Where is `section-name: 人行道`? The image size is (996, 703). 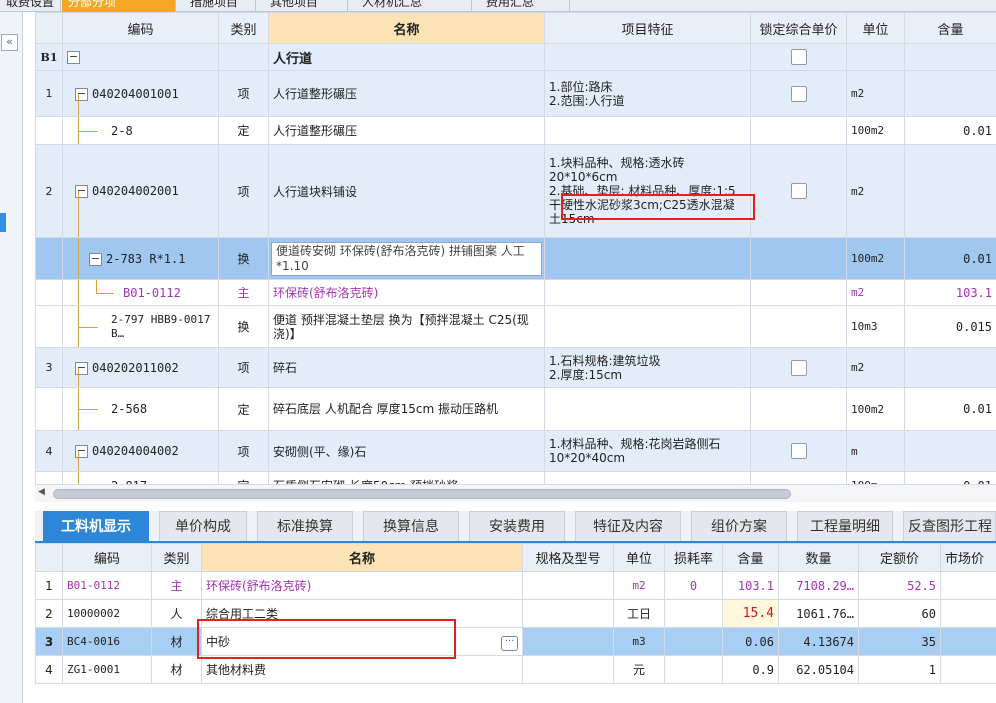 section-name: 人行道 is located at coordinates (406, 57).